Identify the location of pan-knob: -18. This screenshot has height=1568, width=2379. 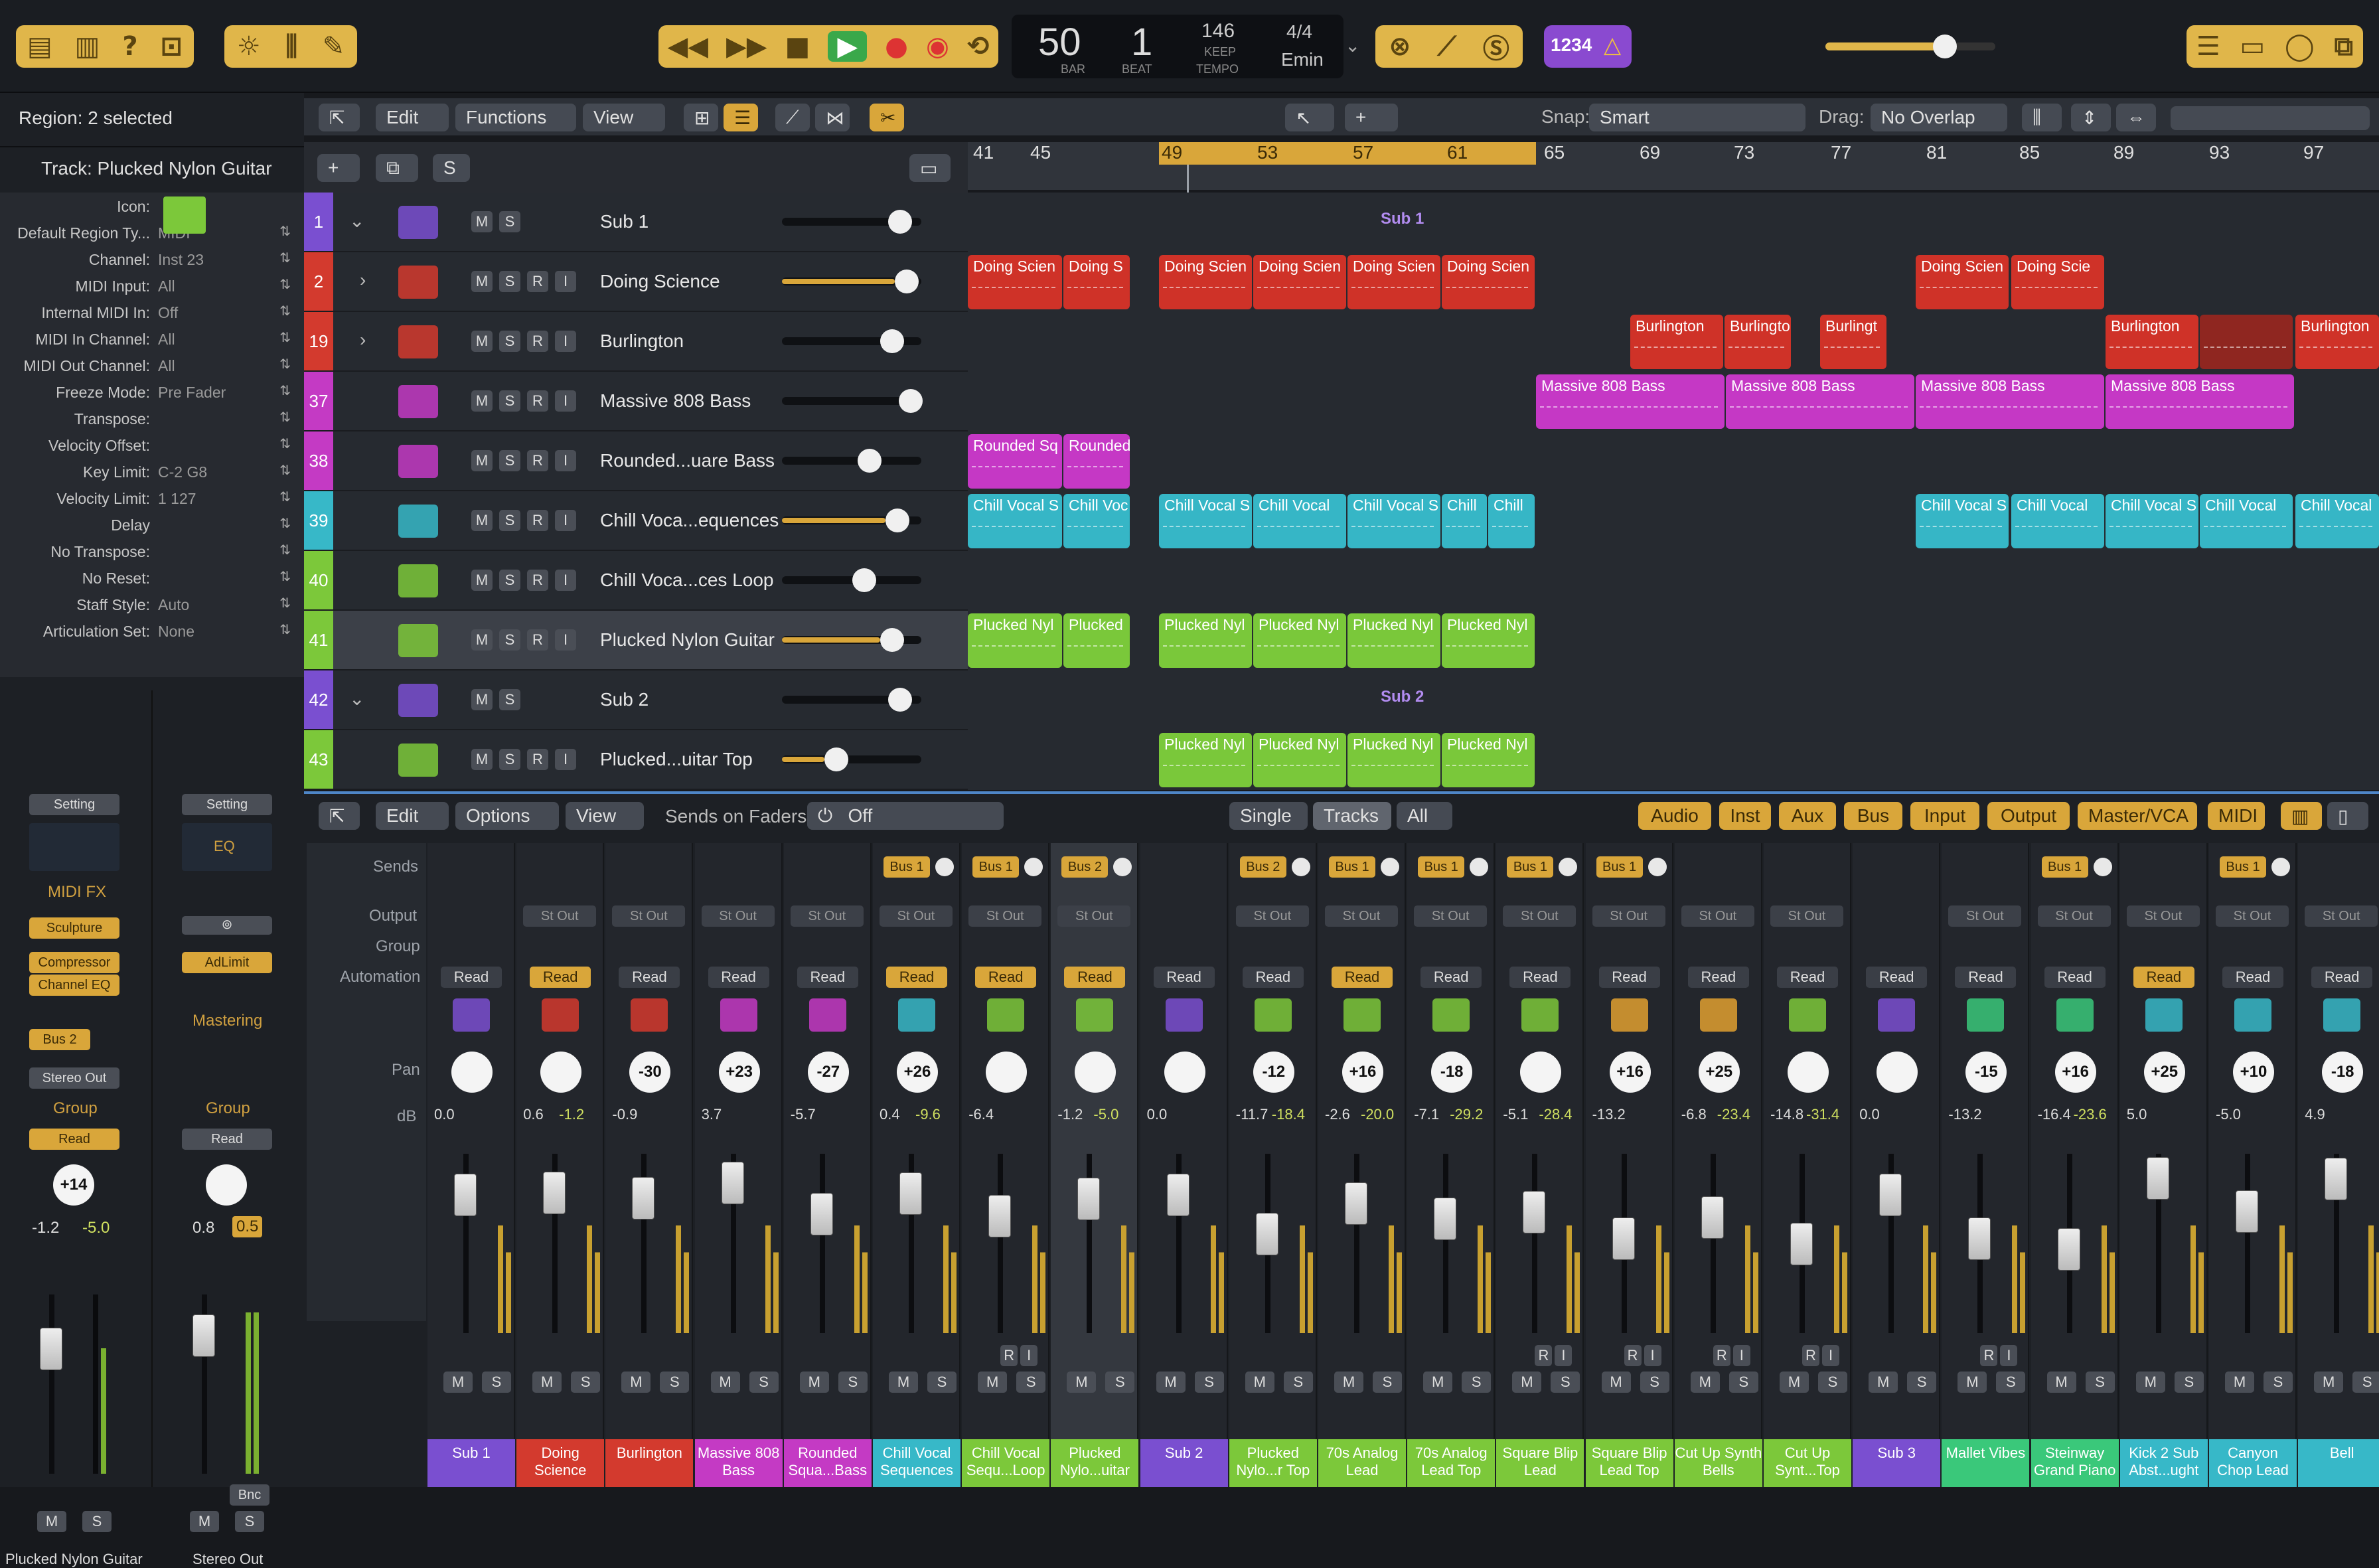
(2343, 1073).